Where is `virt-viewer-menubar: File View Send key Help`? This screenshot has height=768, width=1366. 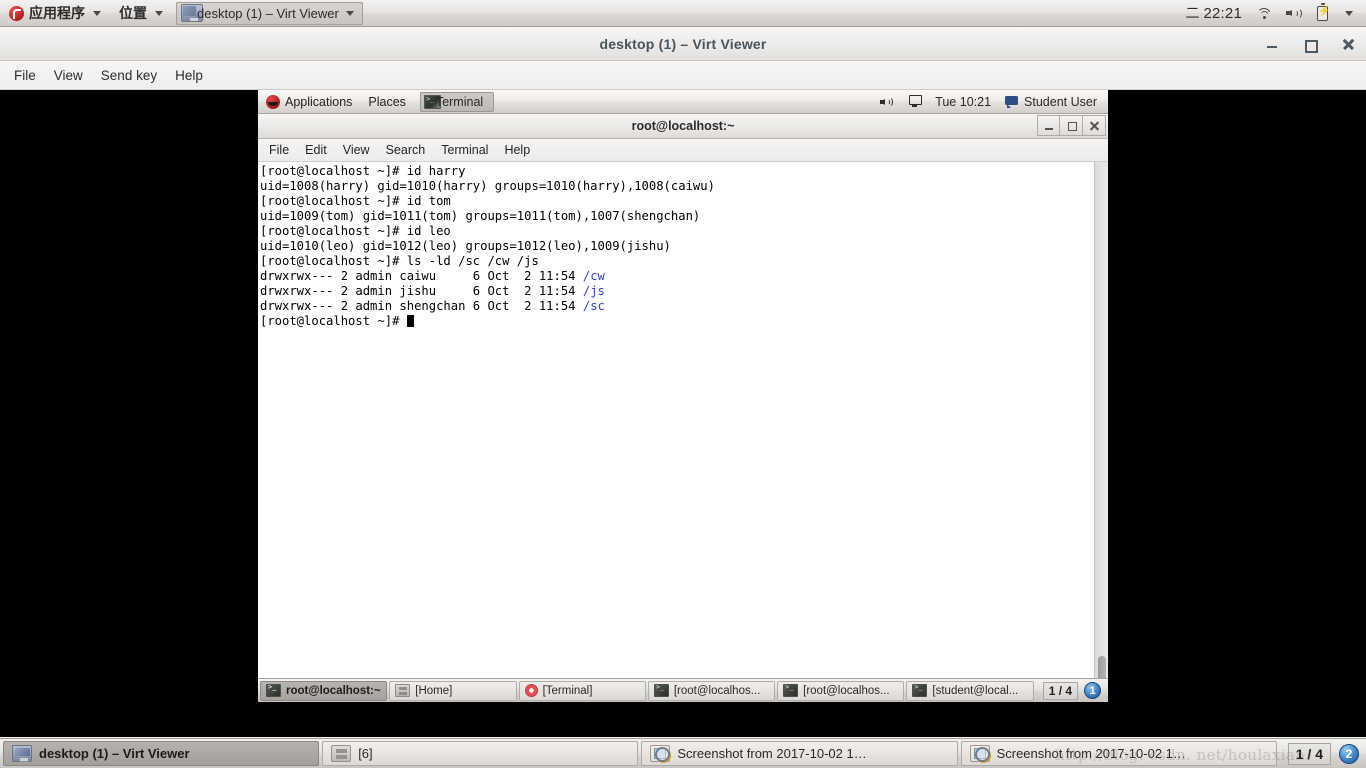
virt-viewer-menubar: File View Send key Help is located at coordinates (683, 75).